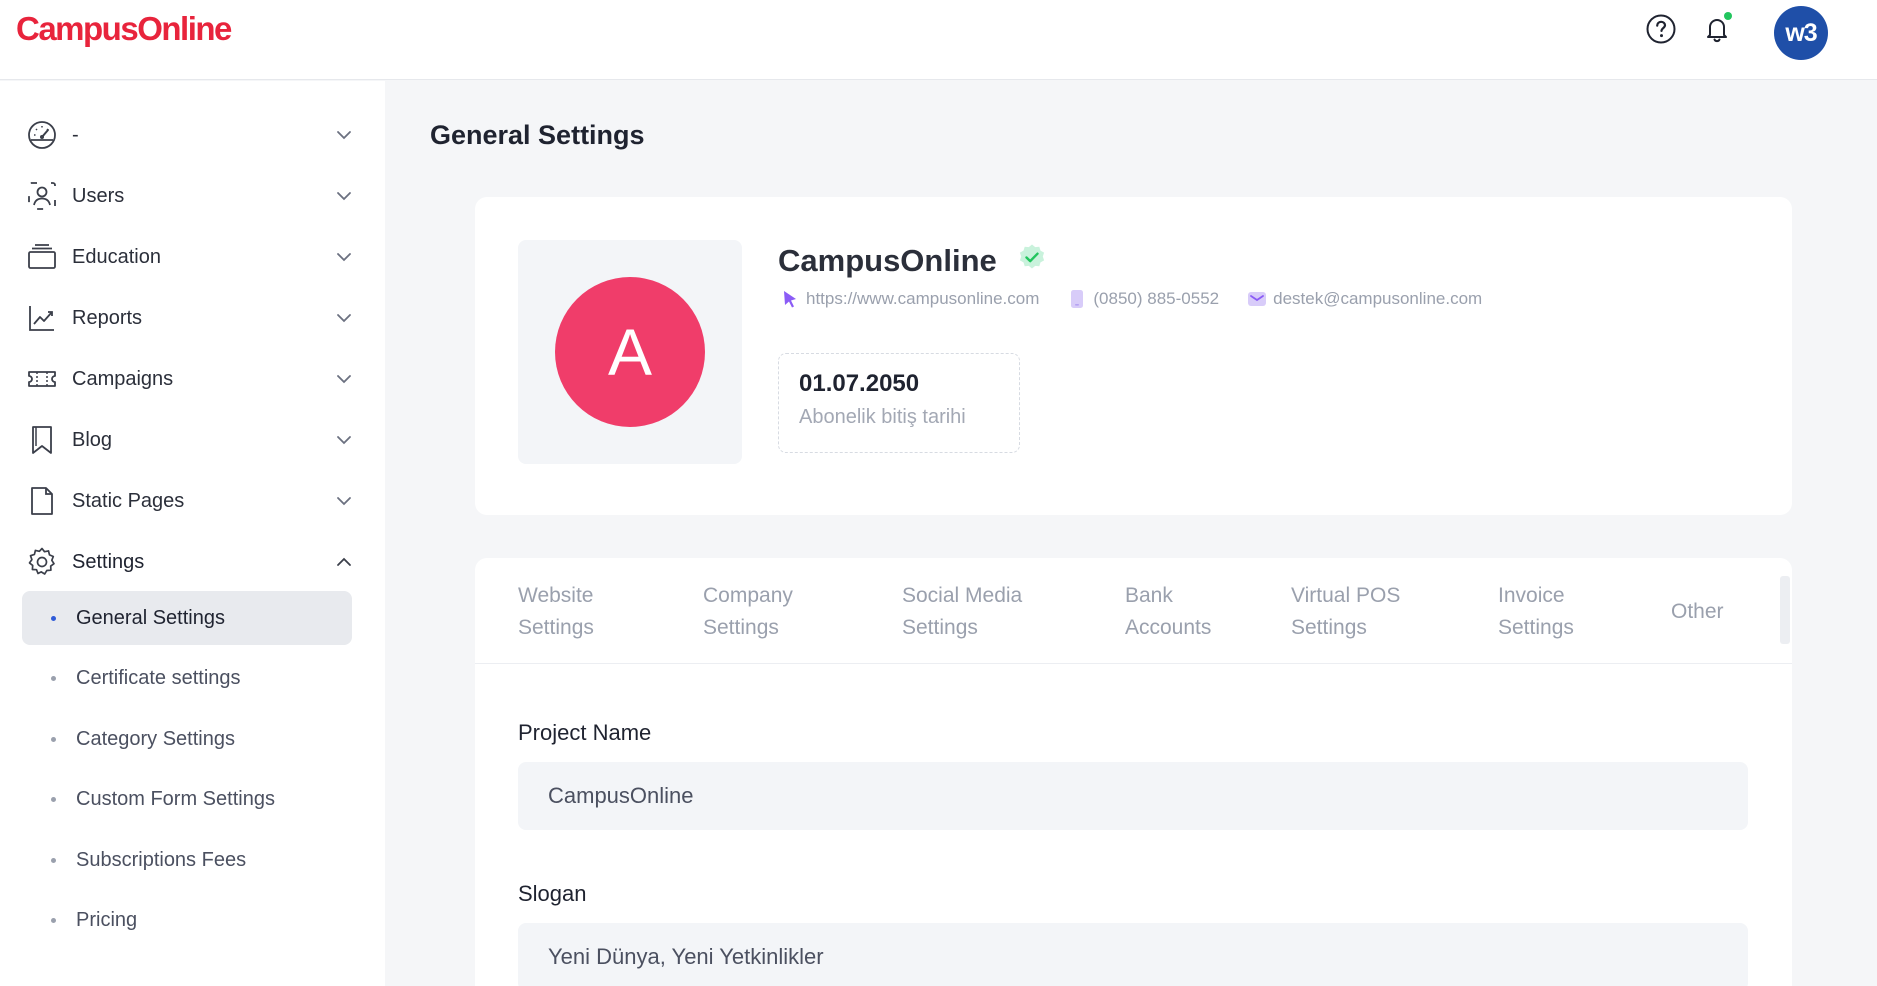 The width and height of the screenshot is (1877, 986). I want to click on website-link: https://www.campusonline.com, so click(909, 299).